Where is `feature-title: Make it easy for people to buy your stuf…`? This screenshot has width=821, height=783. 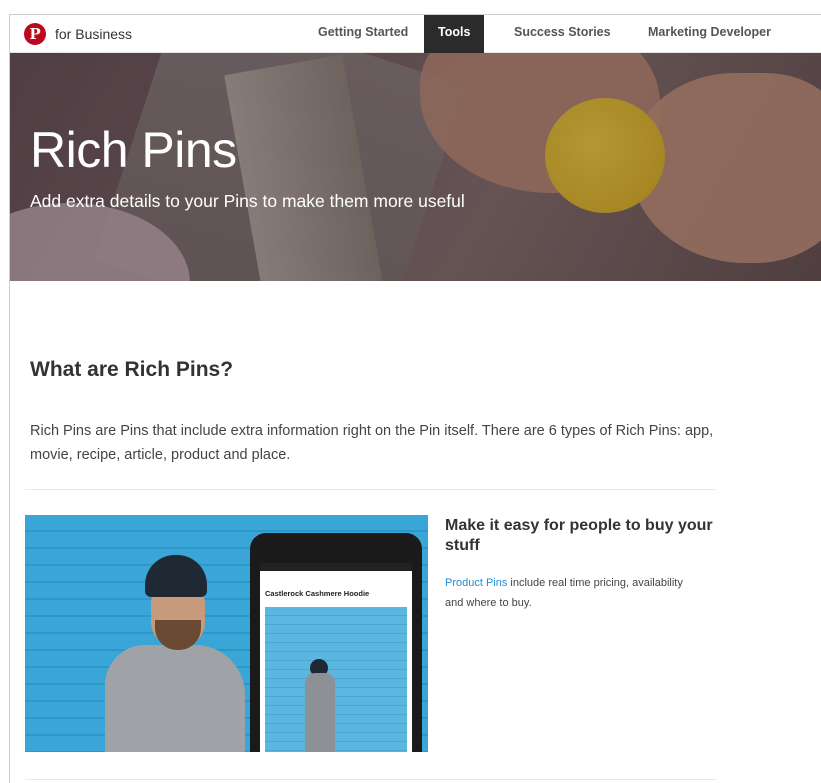
feature-title: Make it easy for people to buy your stuf… is located at coordinates (579, 535).